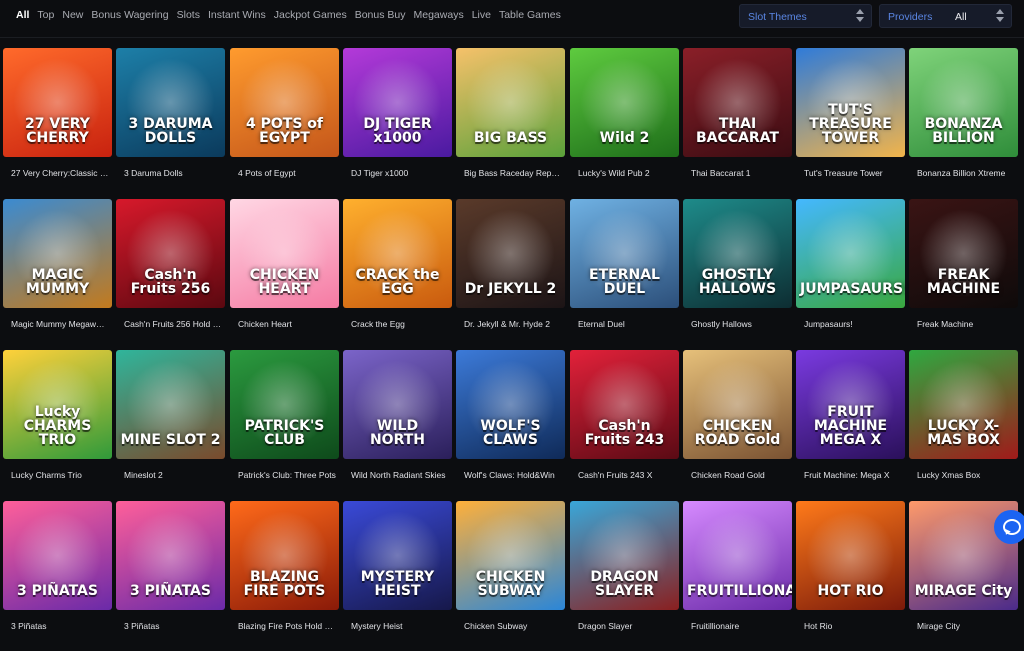 The image size is (1024, 651). Describe the element at coordinates (481, 15) in the screenshot. I see `tab-live: Live` at that location.